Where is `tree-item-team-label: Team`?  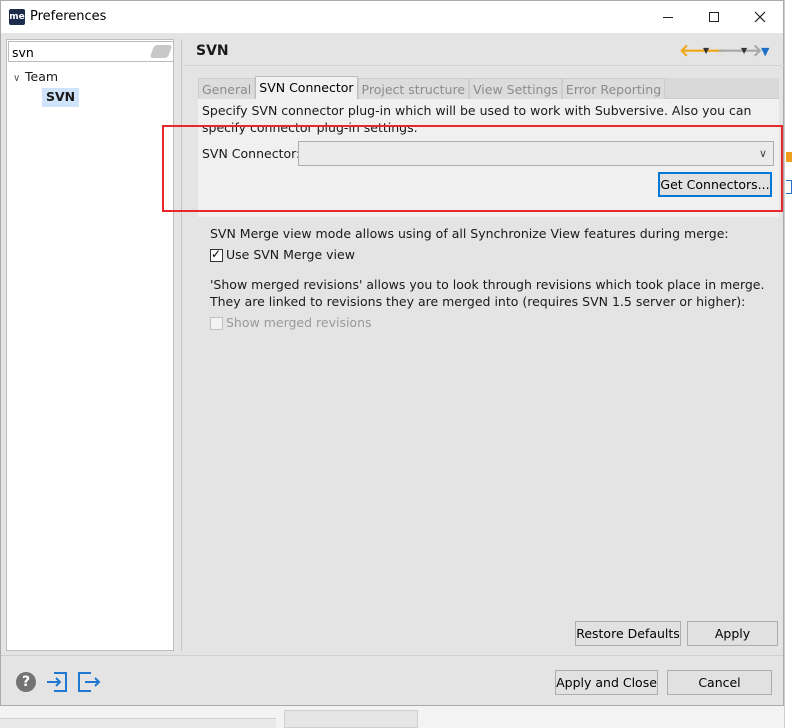
tree-item-team-label: Team is located at coordinates (42, 76).